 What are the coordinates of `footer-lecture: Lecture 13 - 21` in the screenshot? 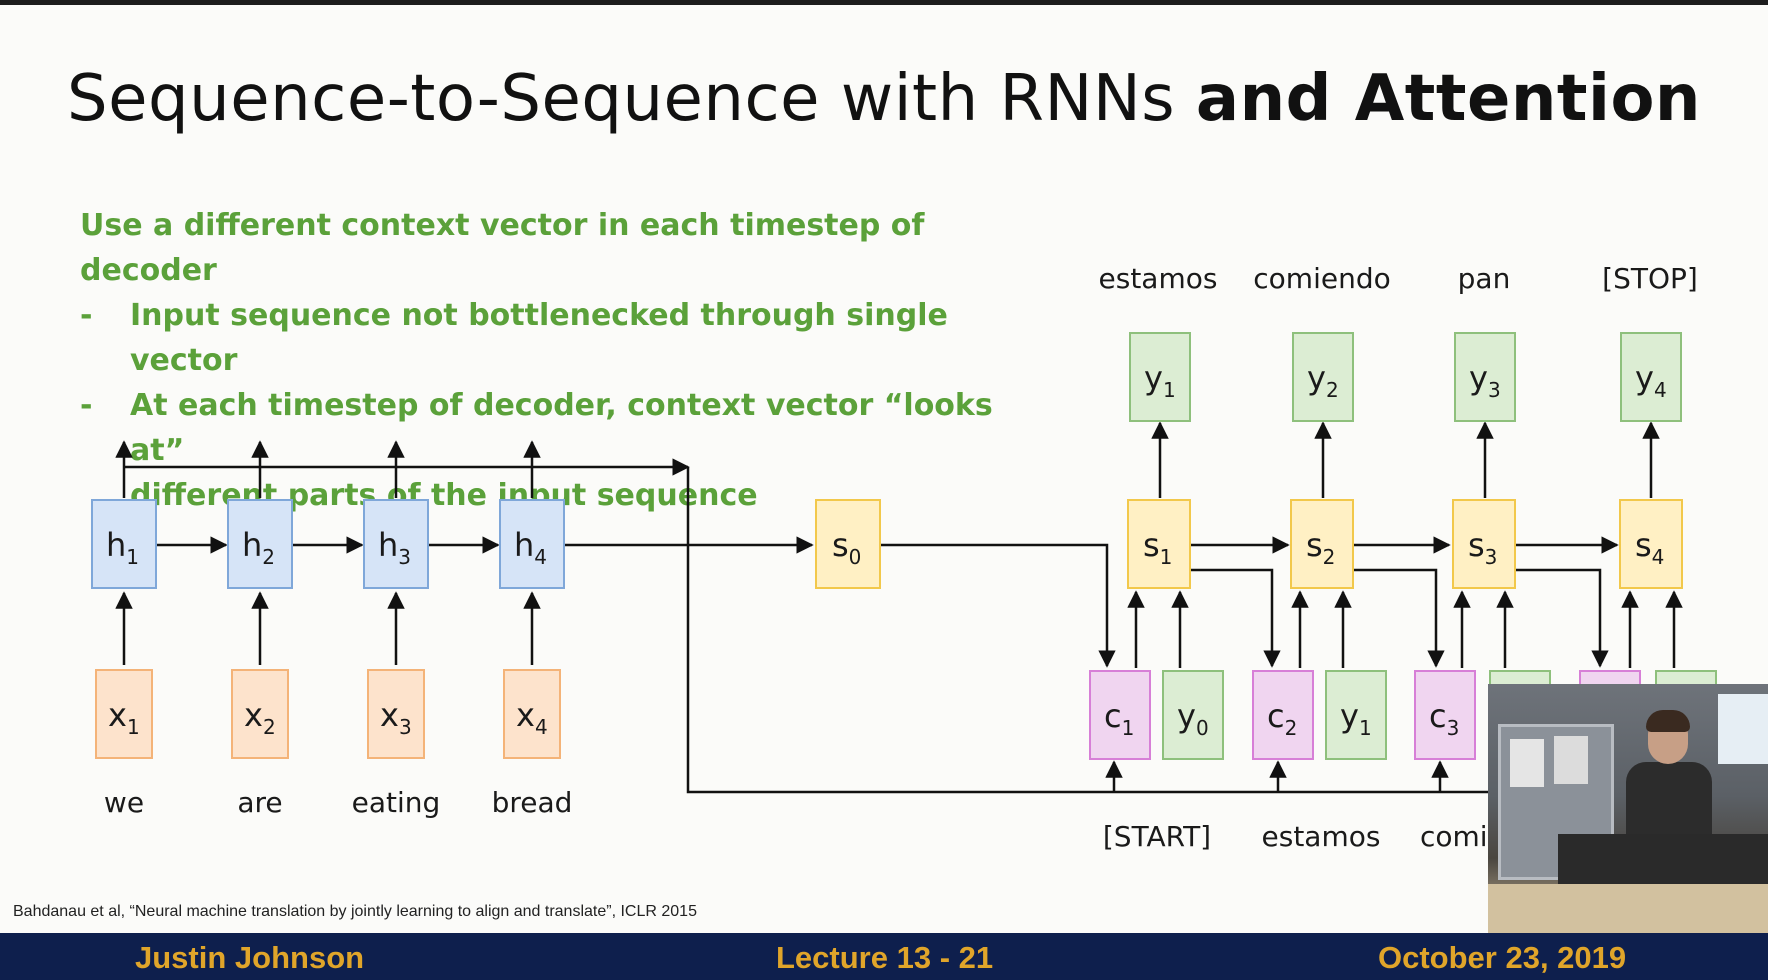 It's located at (885, 957).